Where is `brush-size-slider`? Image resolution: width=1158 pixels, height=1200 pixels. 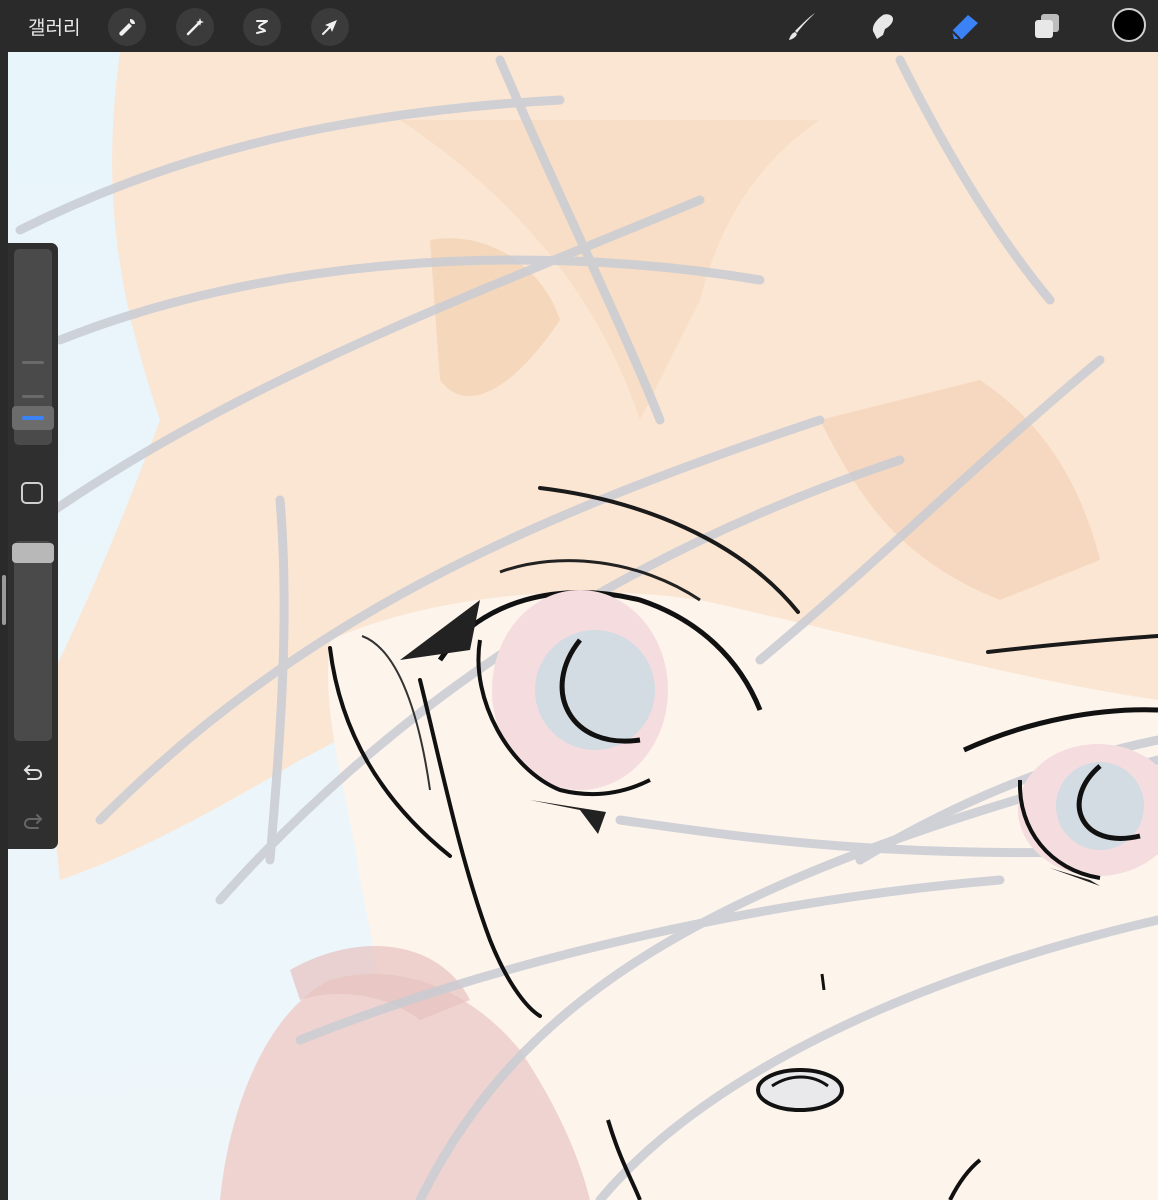
brush-size-slider is located at coordinates (33, 347).